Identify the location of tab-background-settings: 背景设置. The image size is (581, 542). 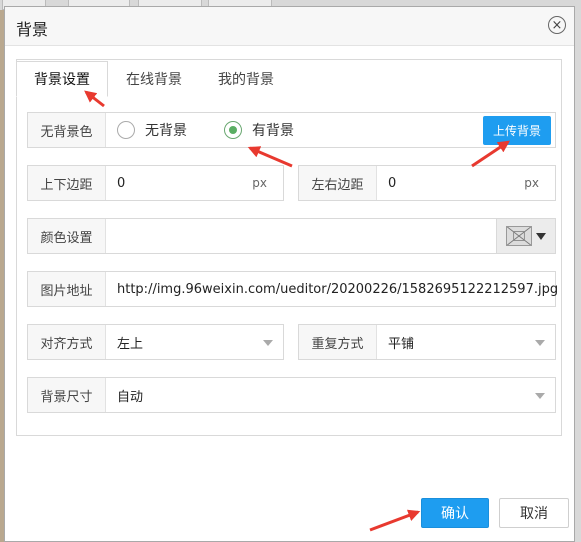
(62, 79).